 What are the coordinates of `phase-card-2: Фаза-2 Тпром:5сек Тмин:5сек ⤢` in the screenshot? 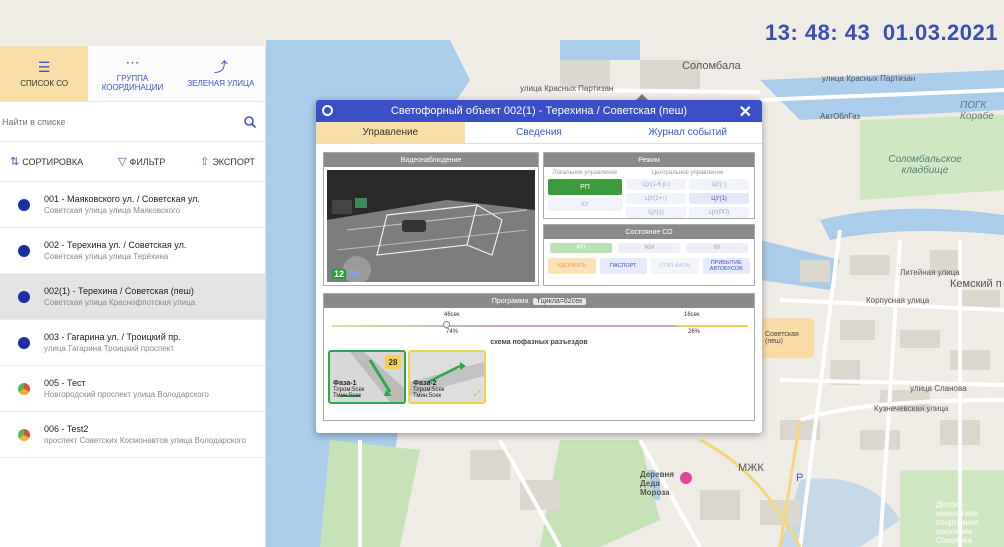 It's located at (447, 377).